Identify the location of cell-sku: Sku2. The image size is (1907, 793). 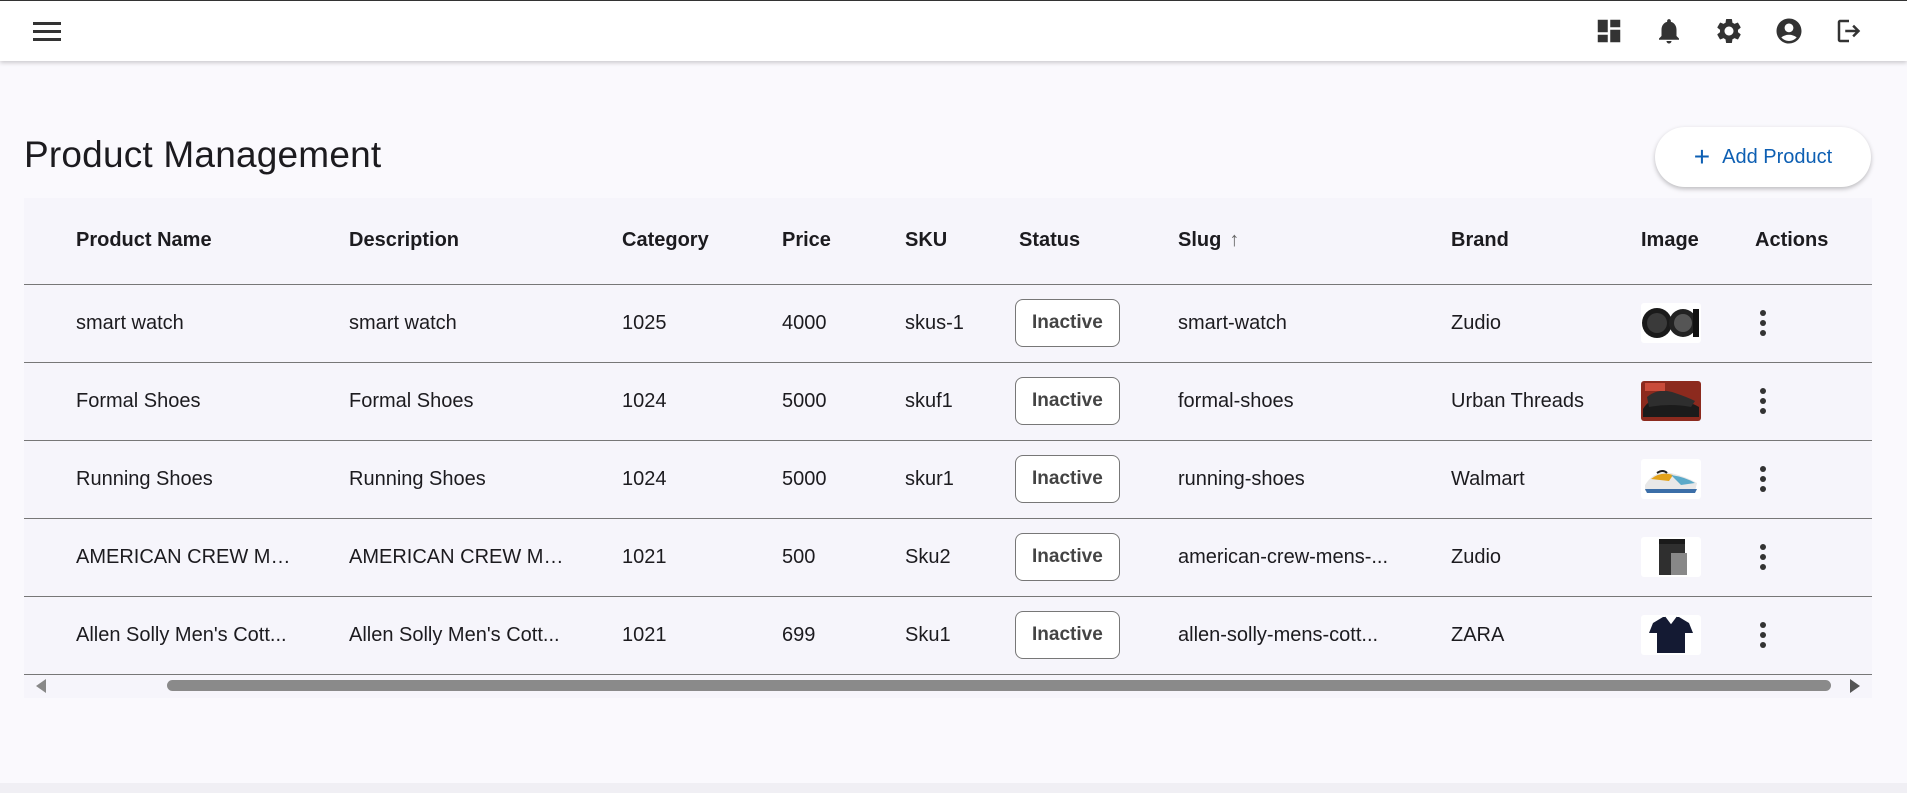
(910, 557).